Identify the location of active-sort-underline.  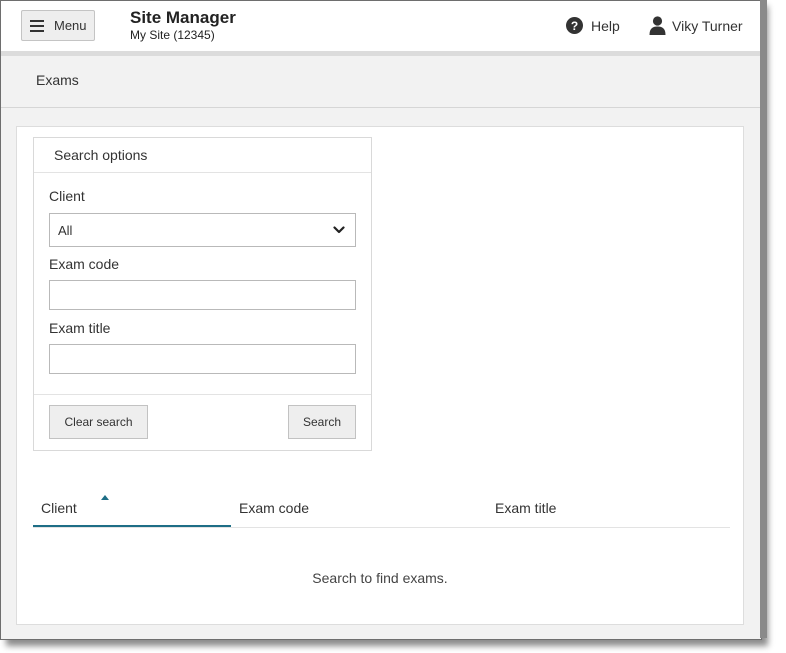
(132, 526).